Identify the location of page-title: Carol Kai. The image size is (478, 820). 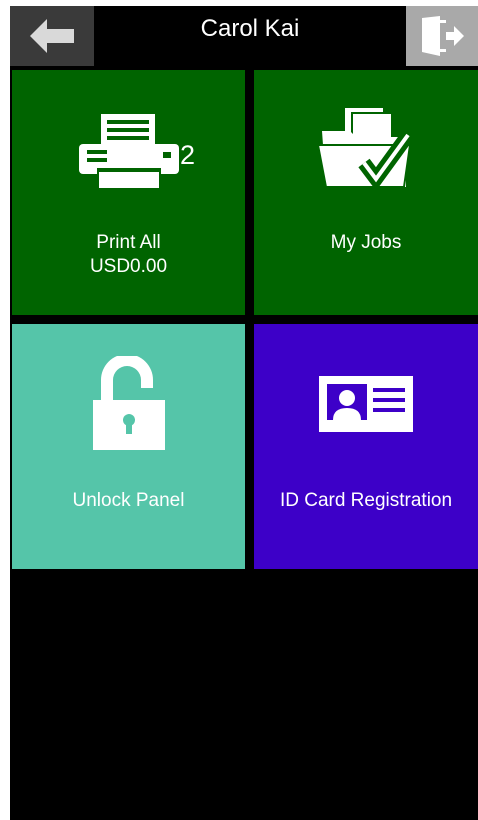
(250, 28).